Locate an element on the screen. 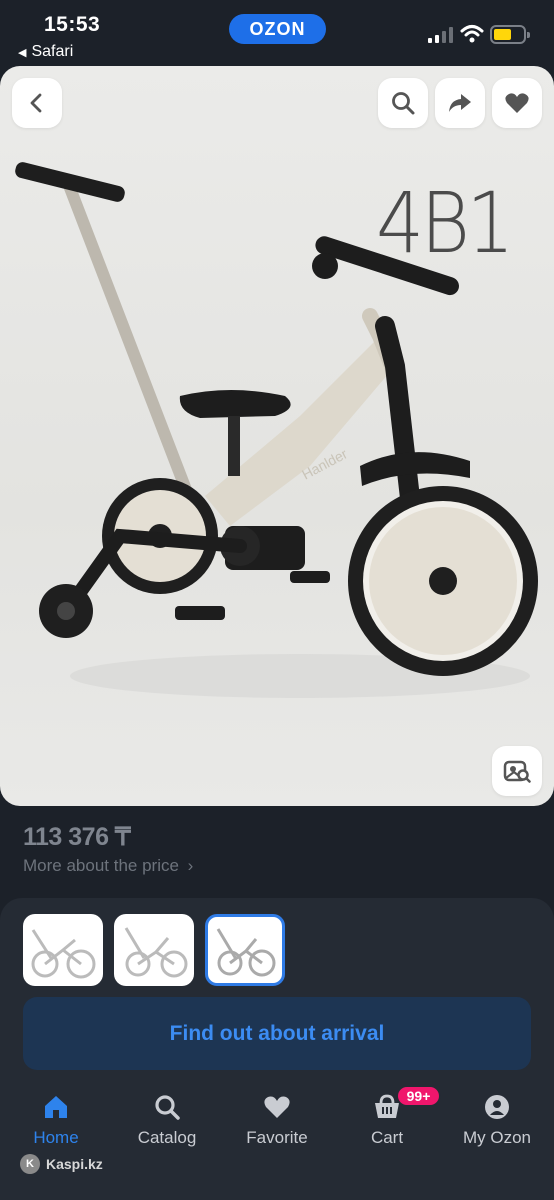 The width and height of the screenshot is (554, 1200). status-time: 15:53 is located at coordinates (72, 24).